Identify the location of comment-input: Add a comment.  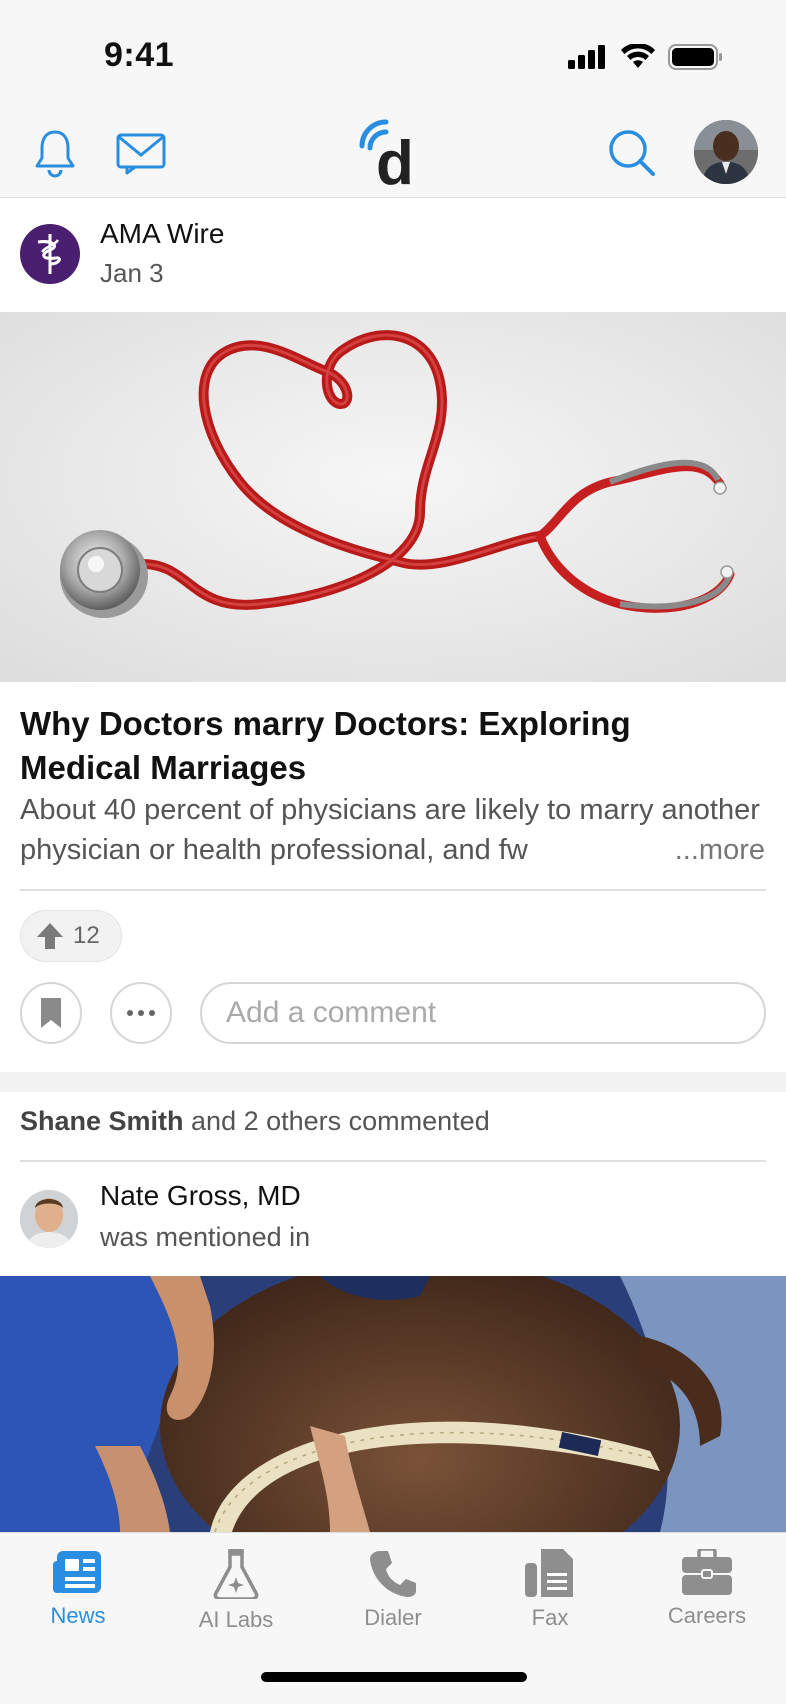
(483, 1013).